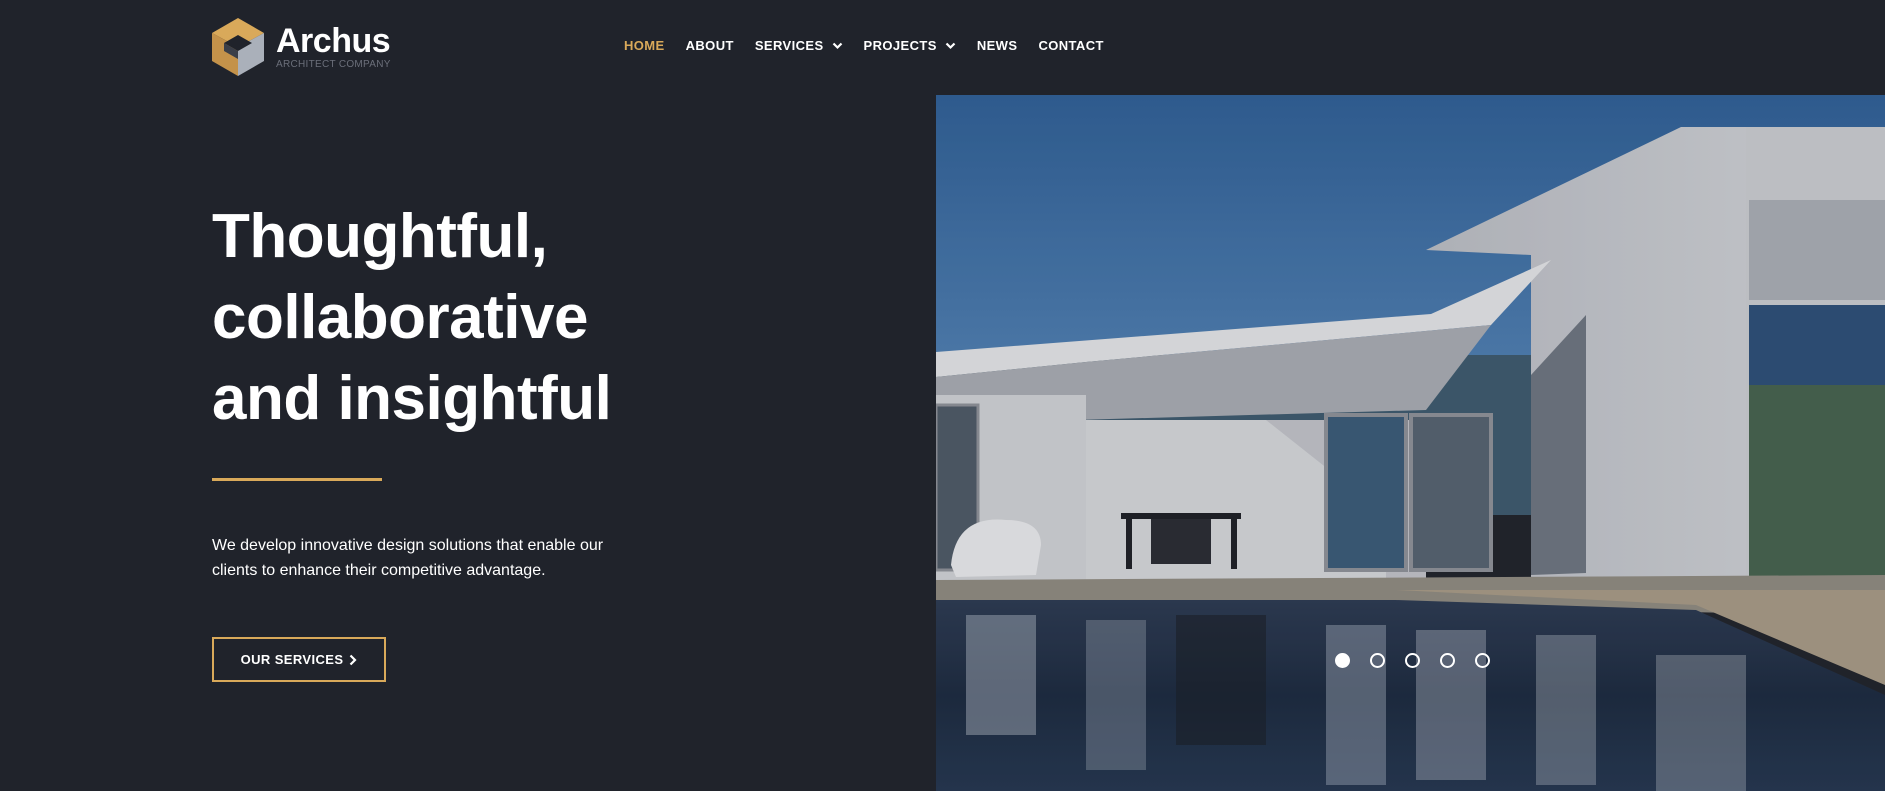 The width and height of the screenshot is (1885, 791). I want to click on nav-contact: CONTACT, so click(1070, 45).